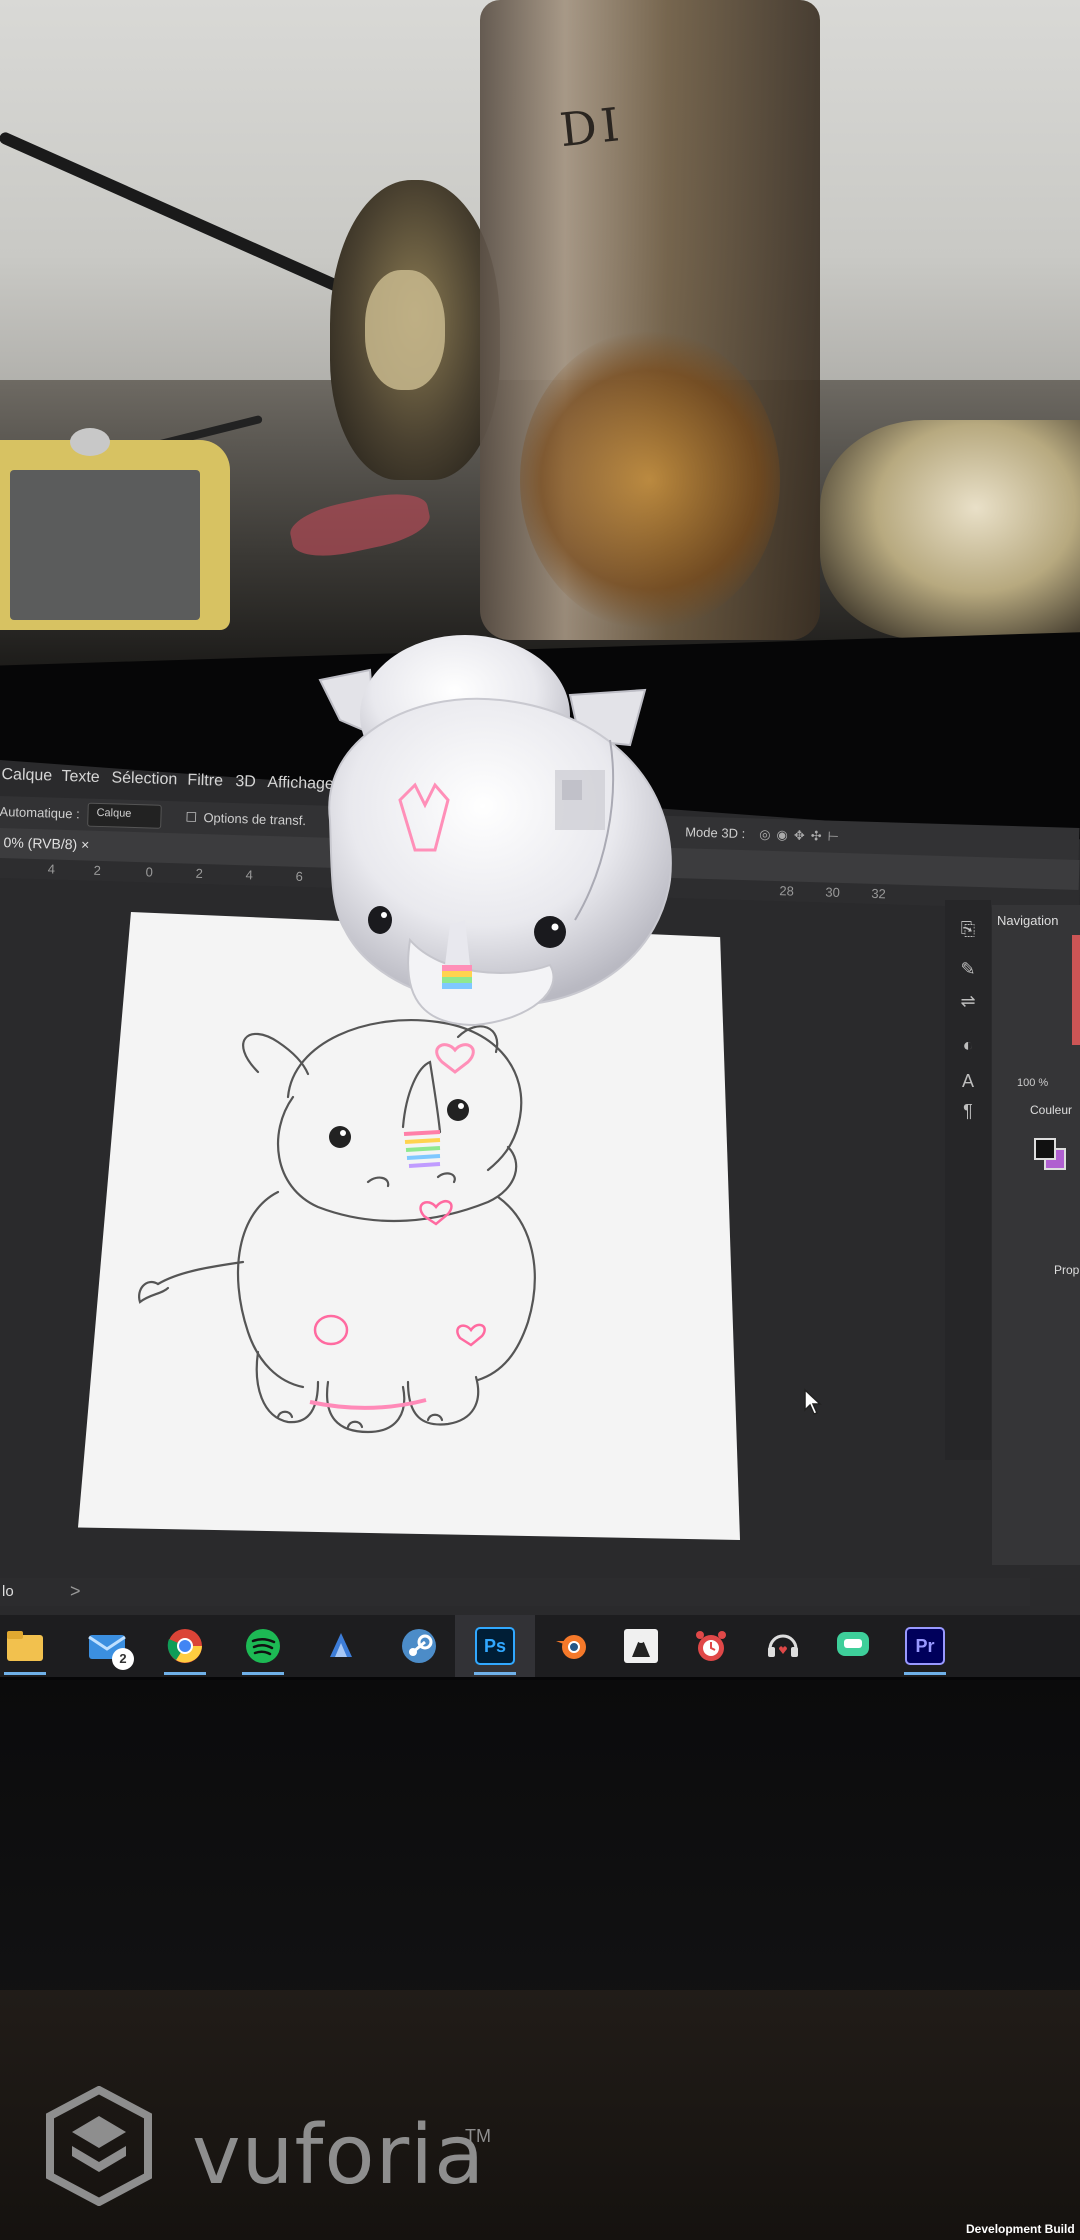  I want to click on taskbar-chrome, so click(185, 1649).